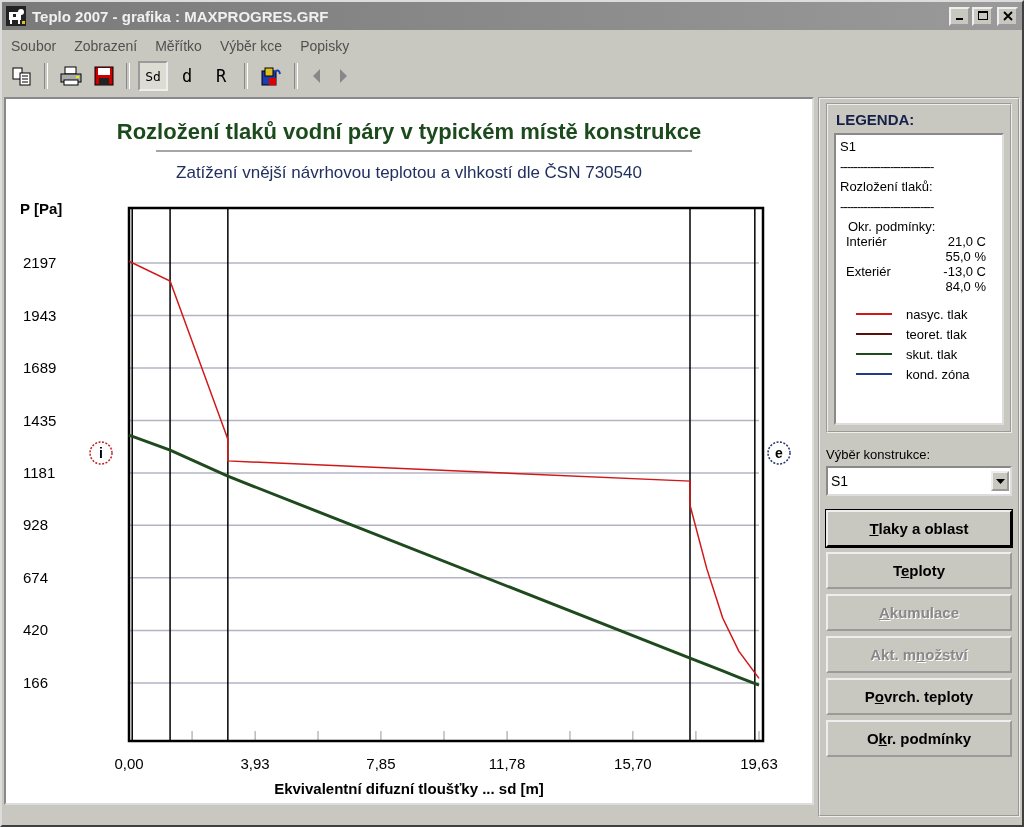 The width and height of the screenshot is (1024, 827). What do you see at coordinates (36, 682) in the screenshot?
I see `y-tick-label: 166` at bounding box center [36, 682].